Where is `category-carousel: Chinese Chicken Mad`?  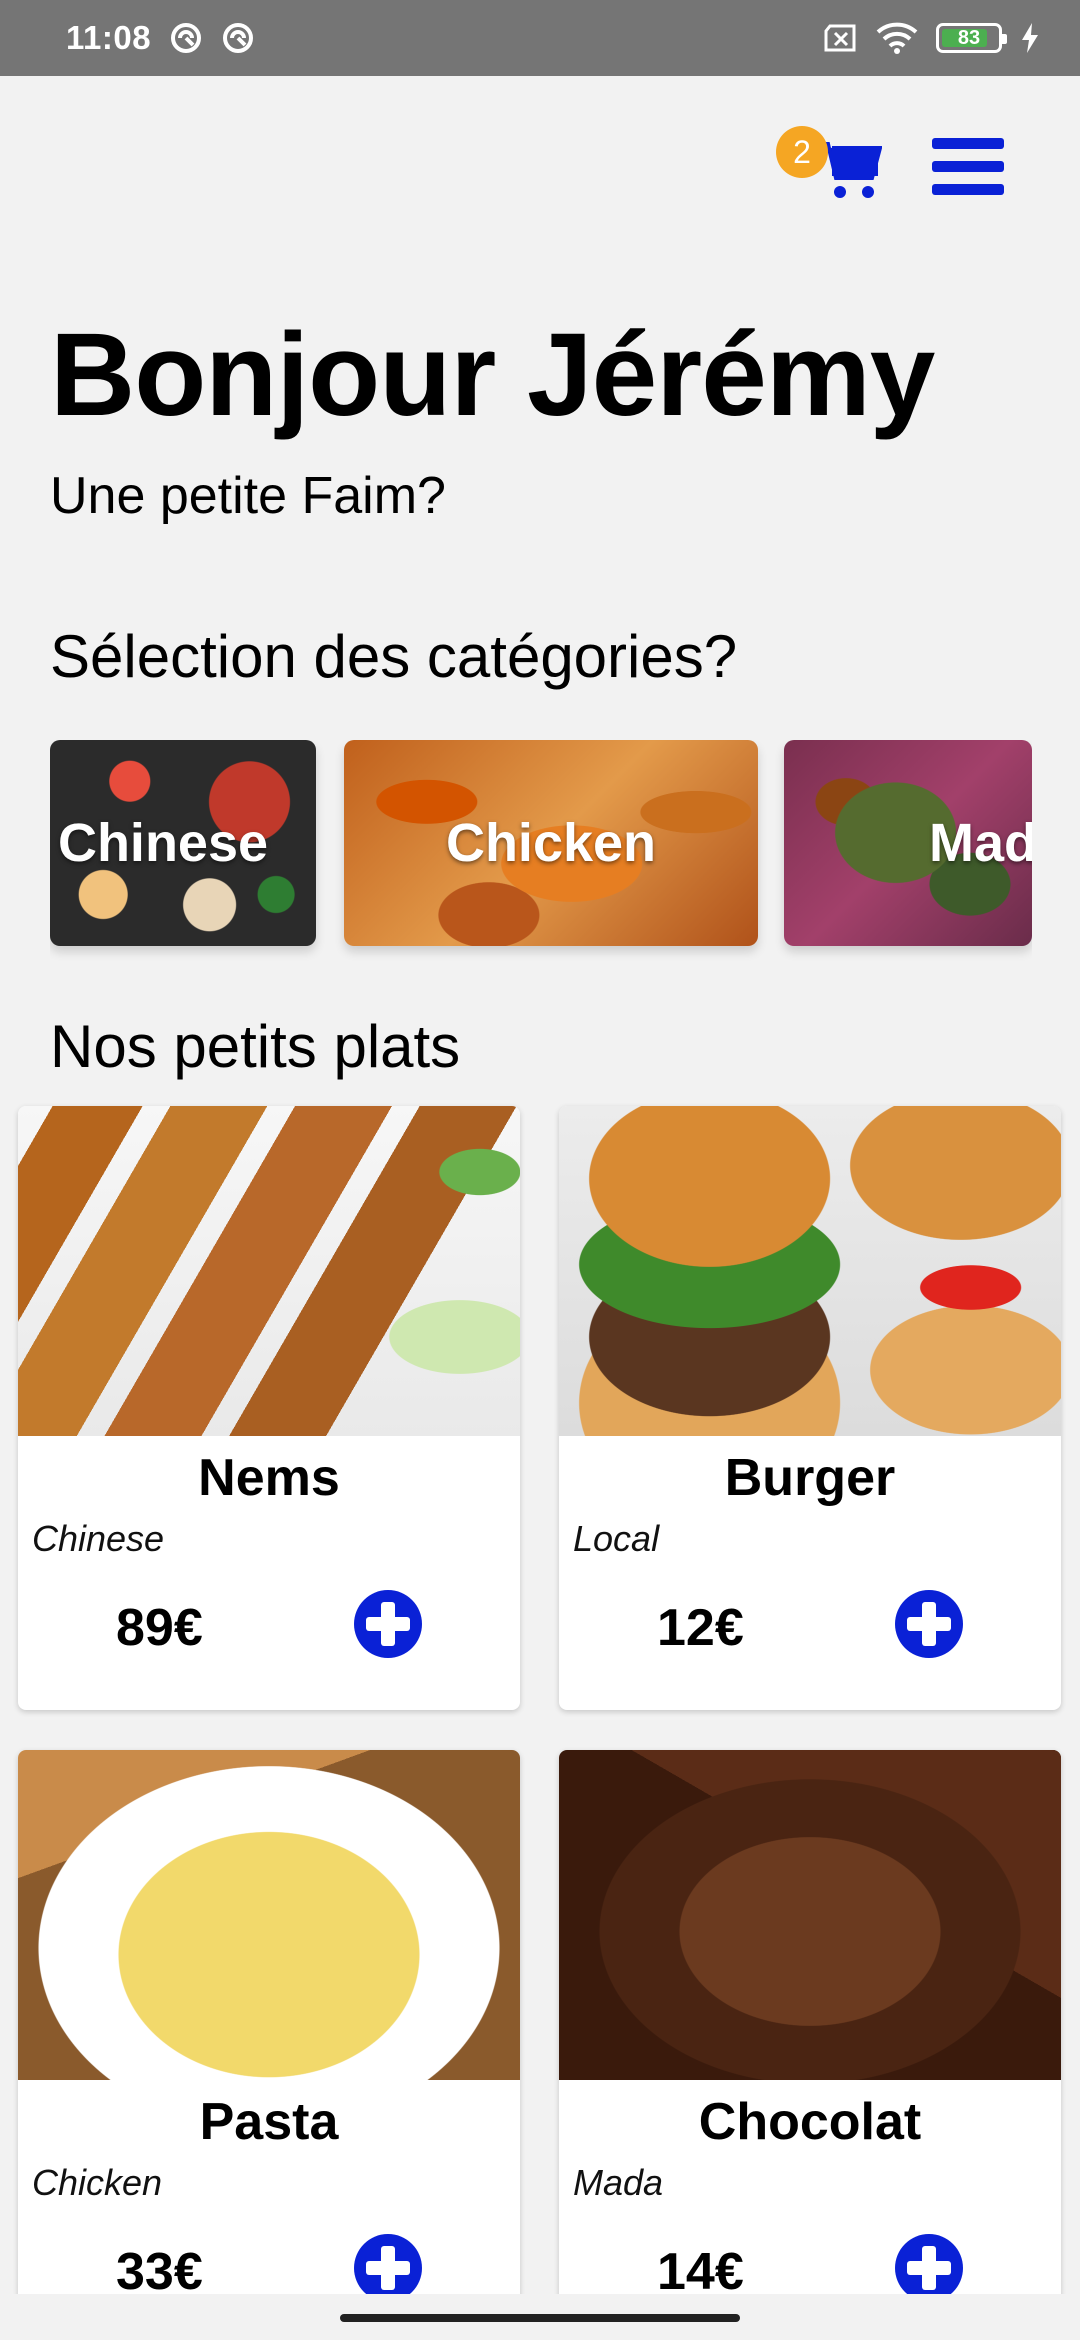 category-carousel: Chinese Chicken Mad is located at coordinates (541, 851).